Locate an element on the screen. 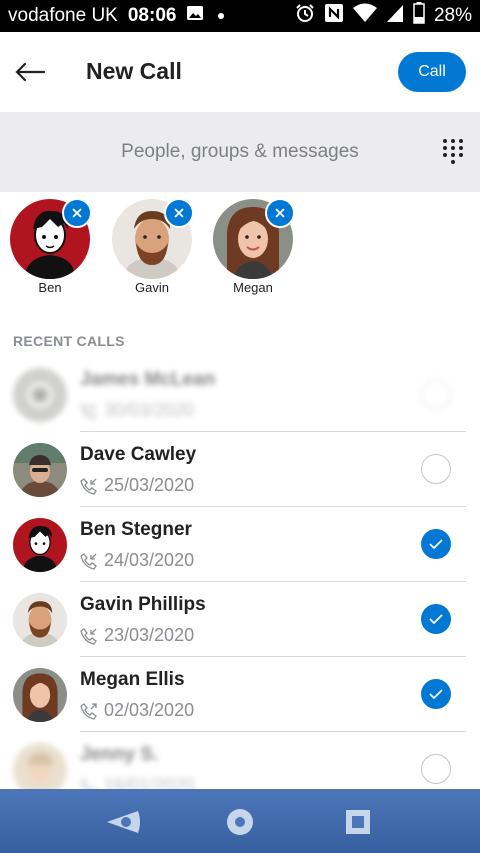 The image size is (480, 853). carrier-label: vodafone UK is located at coordinates (63, 15).